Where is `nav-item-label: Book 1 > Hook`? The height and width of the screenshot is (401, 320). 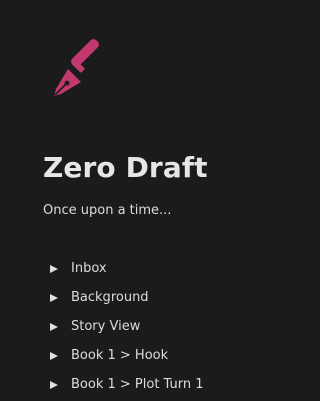 nav-item-label: Book 1 > Hook is located at coordinates (120, 355).